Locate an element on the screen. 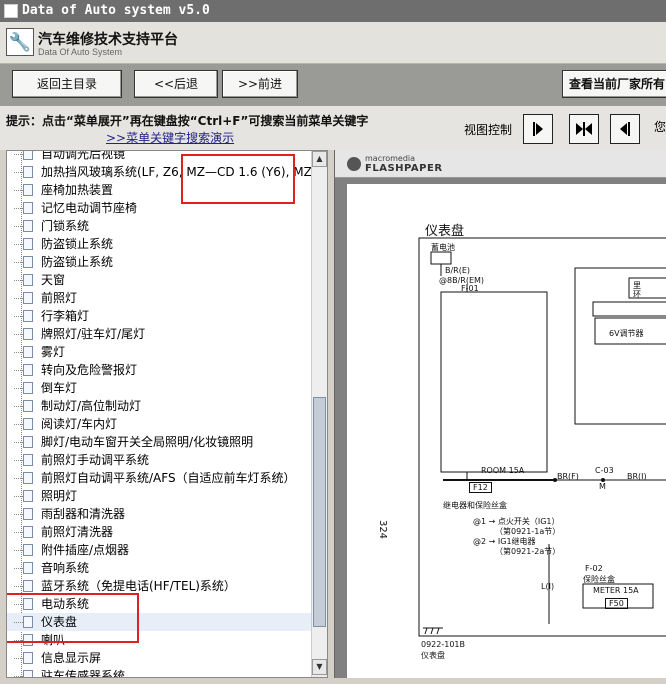 The height and width of the screenshot is (684, 666). search-demo-link: >>菜单关键字搜索演示 is located at coordinates (170, 137).